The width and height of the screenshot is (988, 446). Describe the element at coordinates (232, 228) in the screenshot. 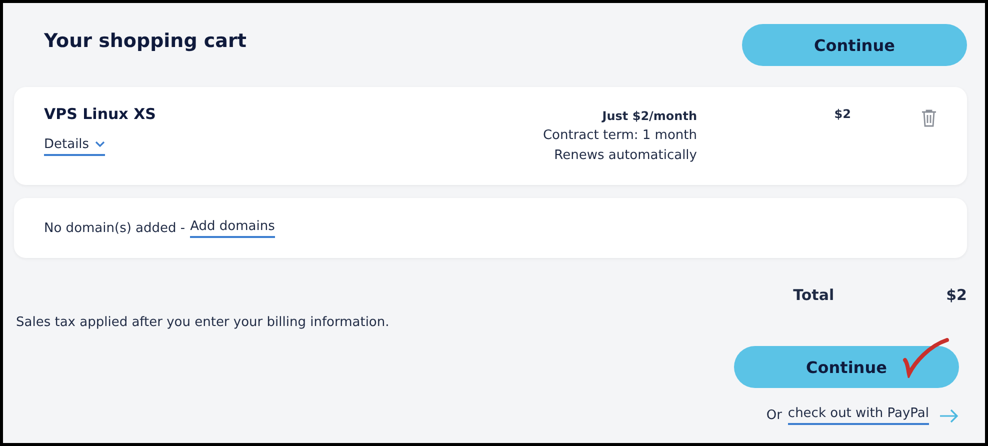

I see `add-domains-link: Add domains` at that location.